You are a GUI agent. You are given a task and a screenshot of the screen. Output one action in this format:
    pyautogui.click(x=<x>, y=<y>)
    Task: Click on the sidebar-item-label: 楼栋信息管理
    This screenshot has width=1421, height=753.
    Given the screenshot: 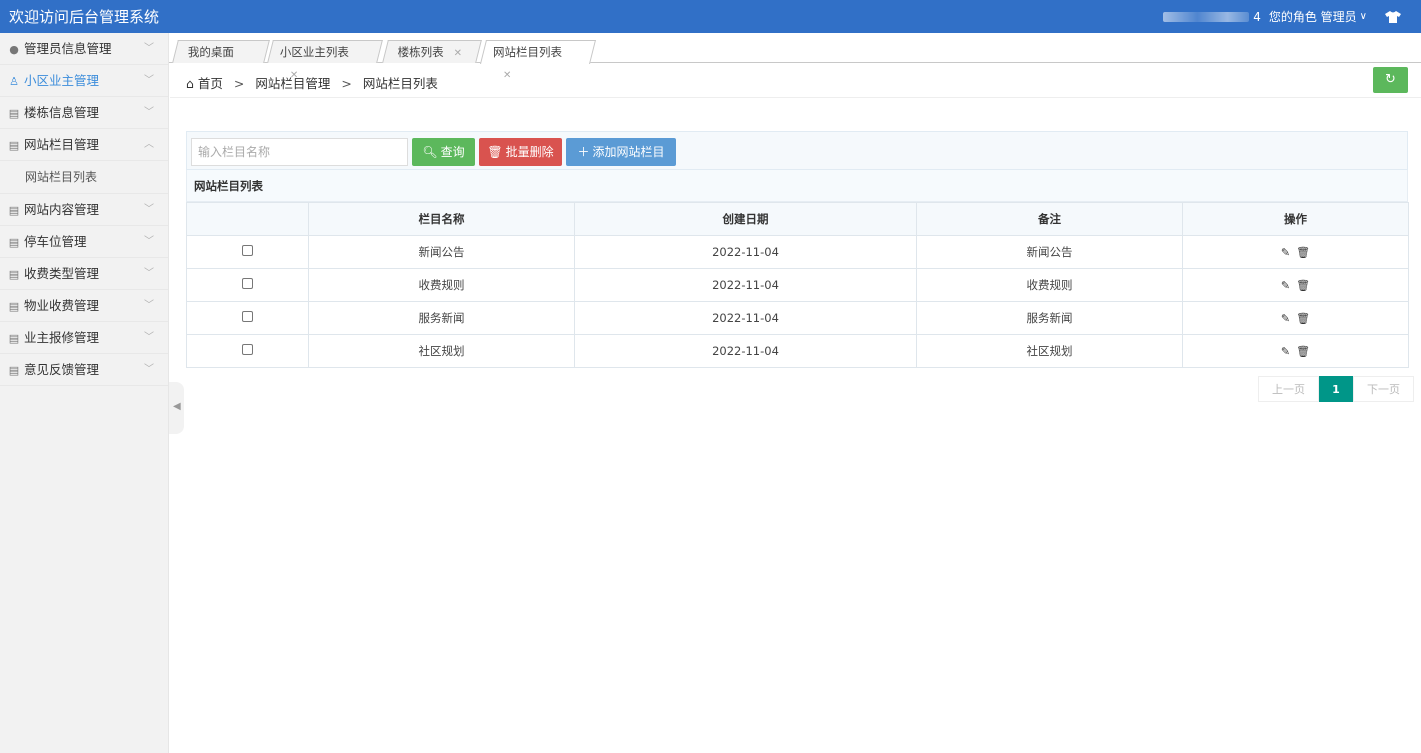 What is the action you would take?
    pyautogui.click(x=62, y=112)
    